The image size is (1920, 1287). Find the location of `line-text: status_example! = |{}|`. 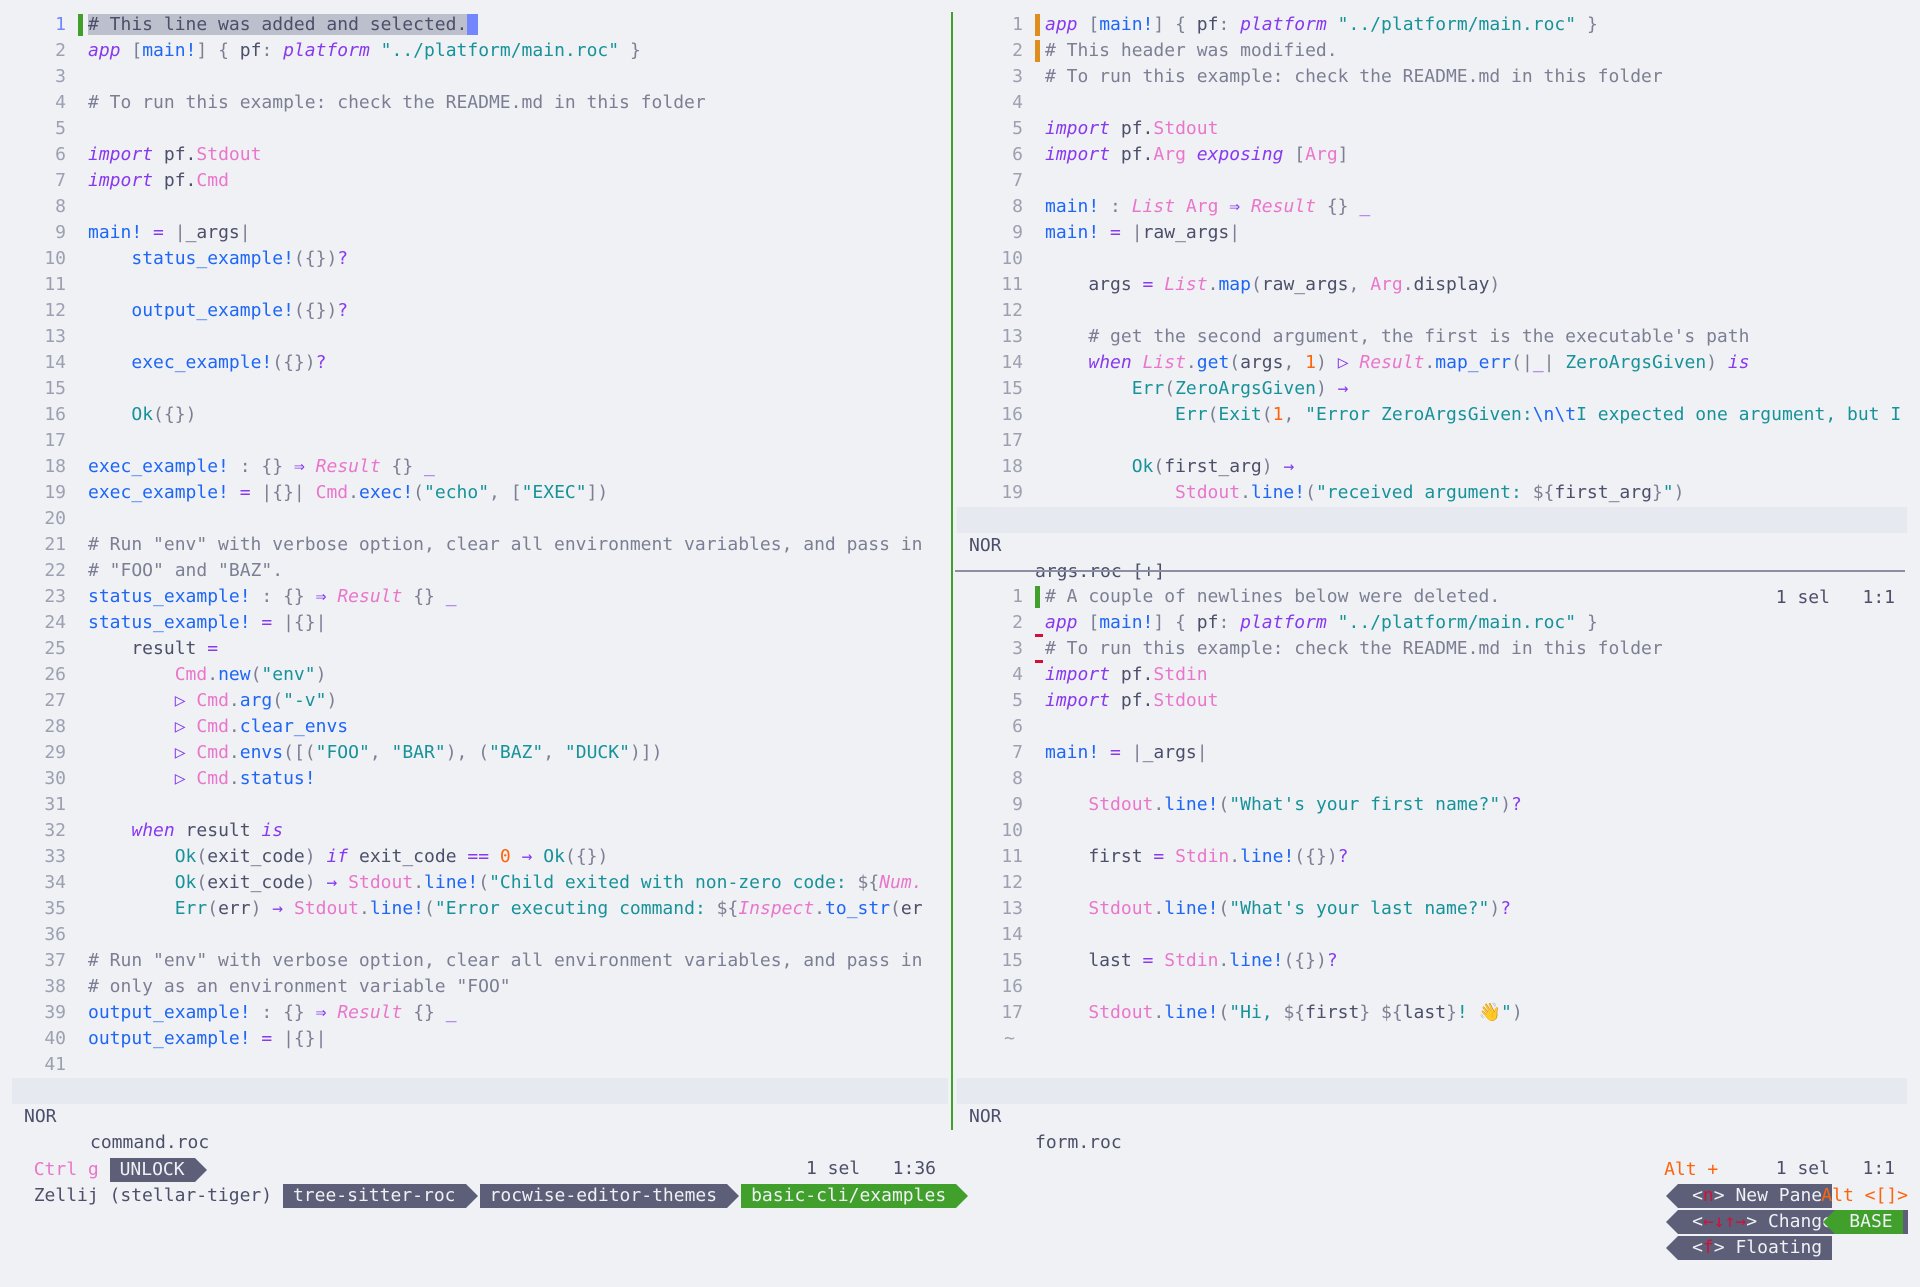

line-text: status_example! = |{}| is located at coordinates (207, 622).